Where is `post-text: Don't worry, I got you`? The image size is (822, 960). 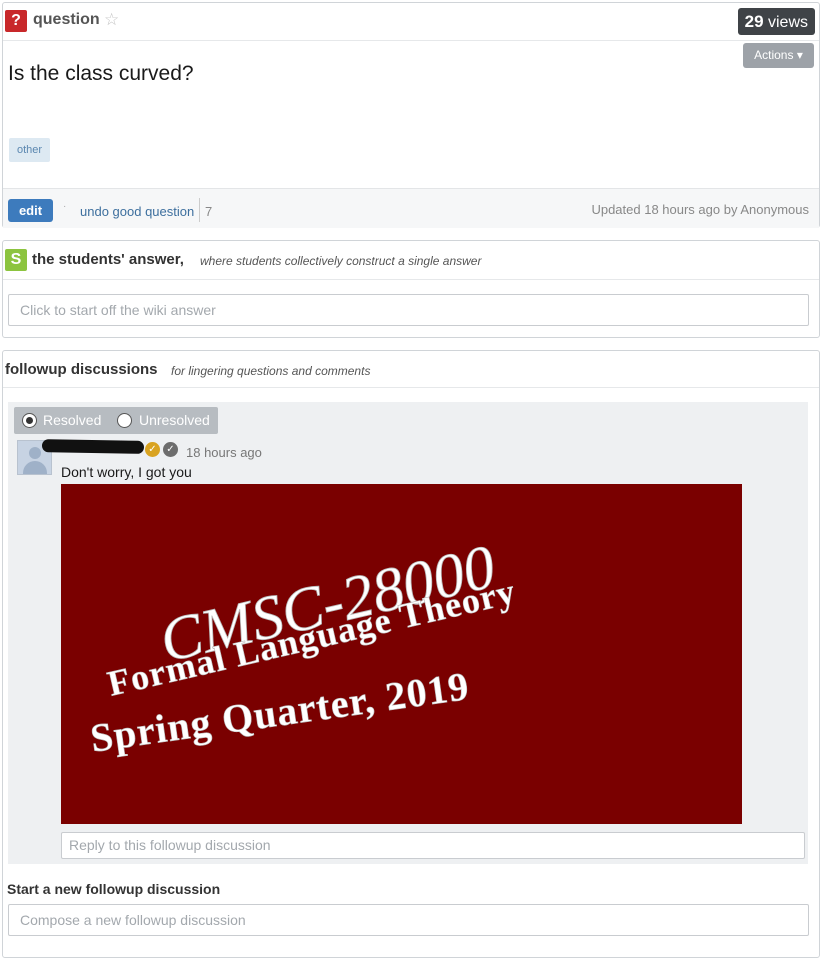
post-text: Don't worry, I got you is located at coordinates (126, 472).